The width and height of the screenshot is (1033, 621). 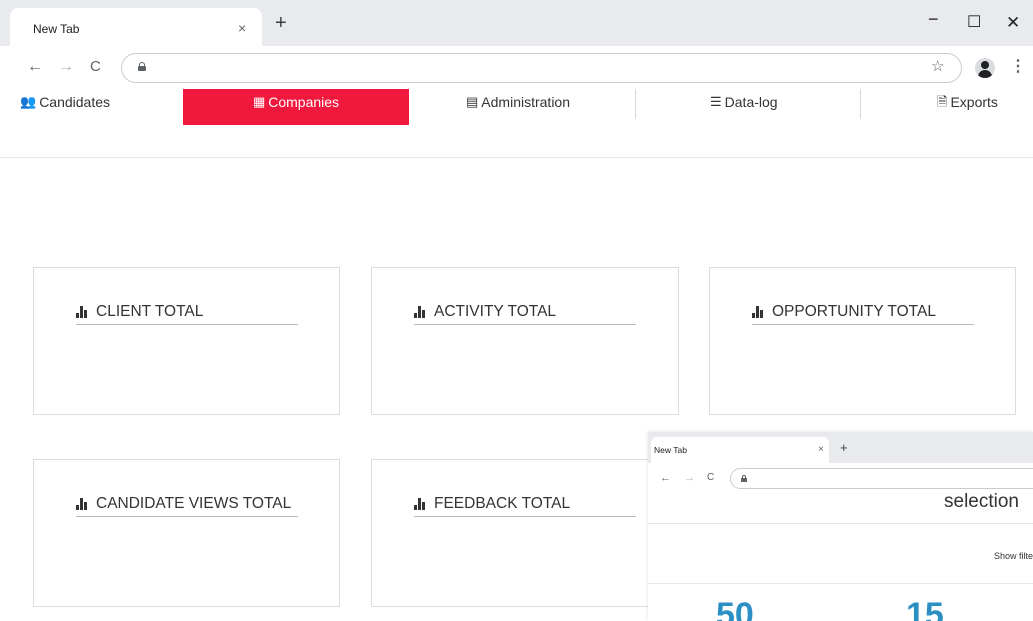 I want to click on maximize-icon: ☐, so click(x=974, y=23).